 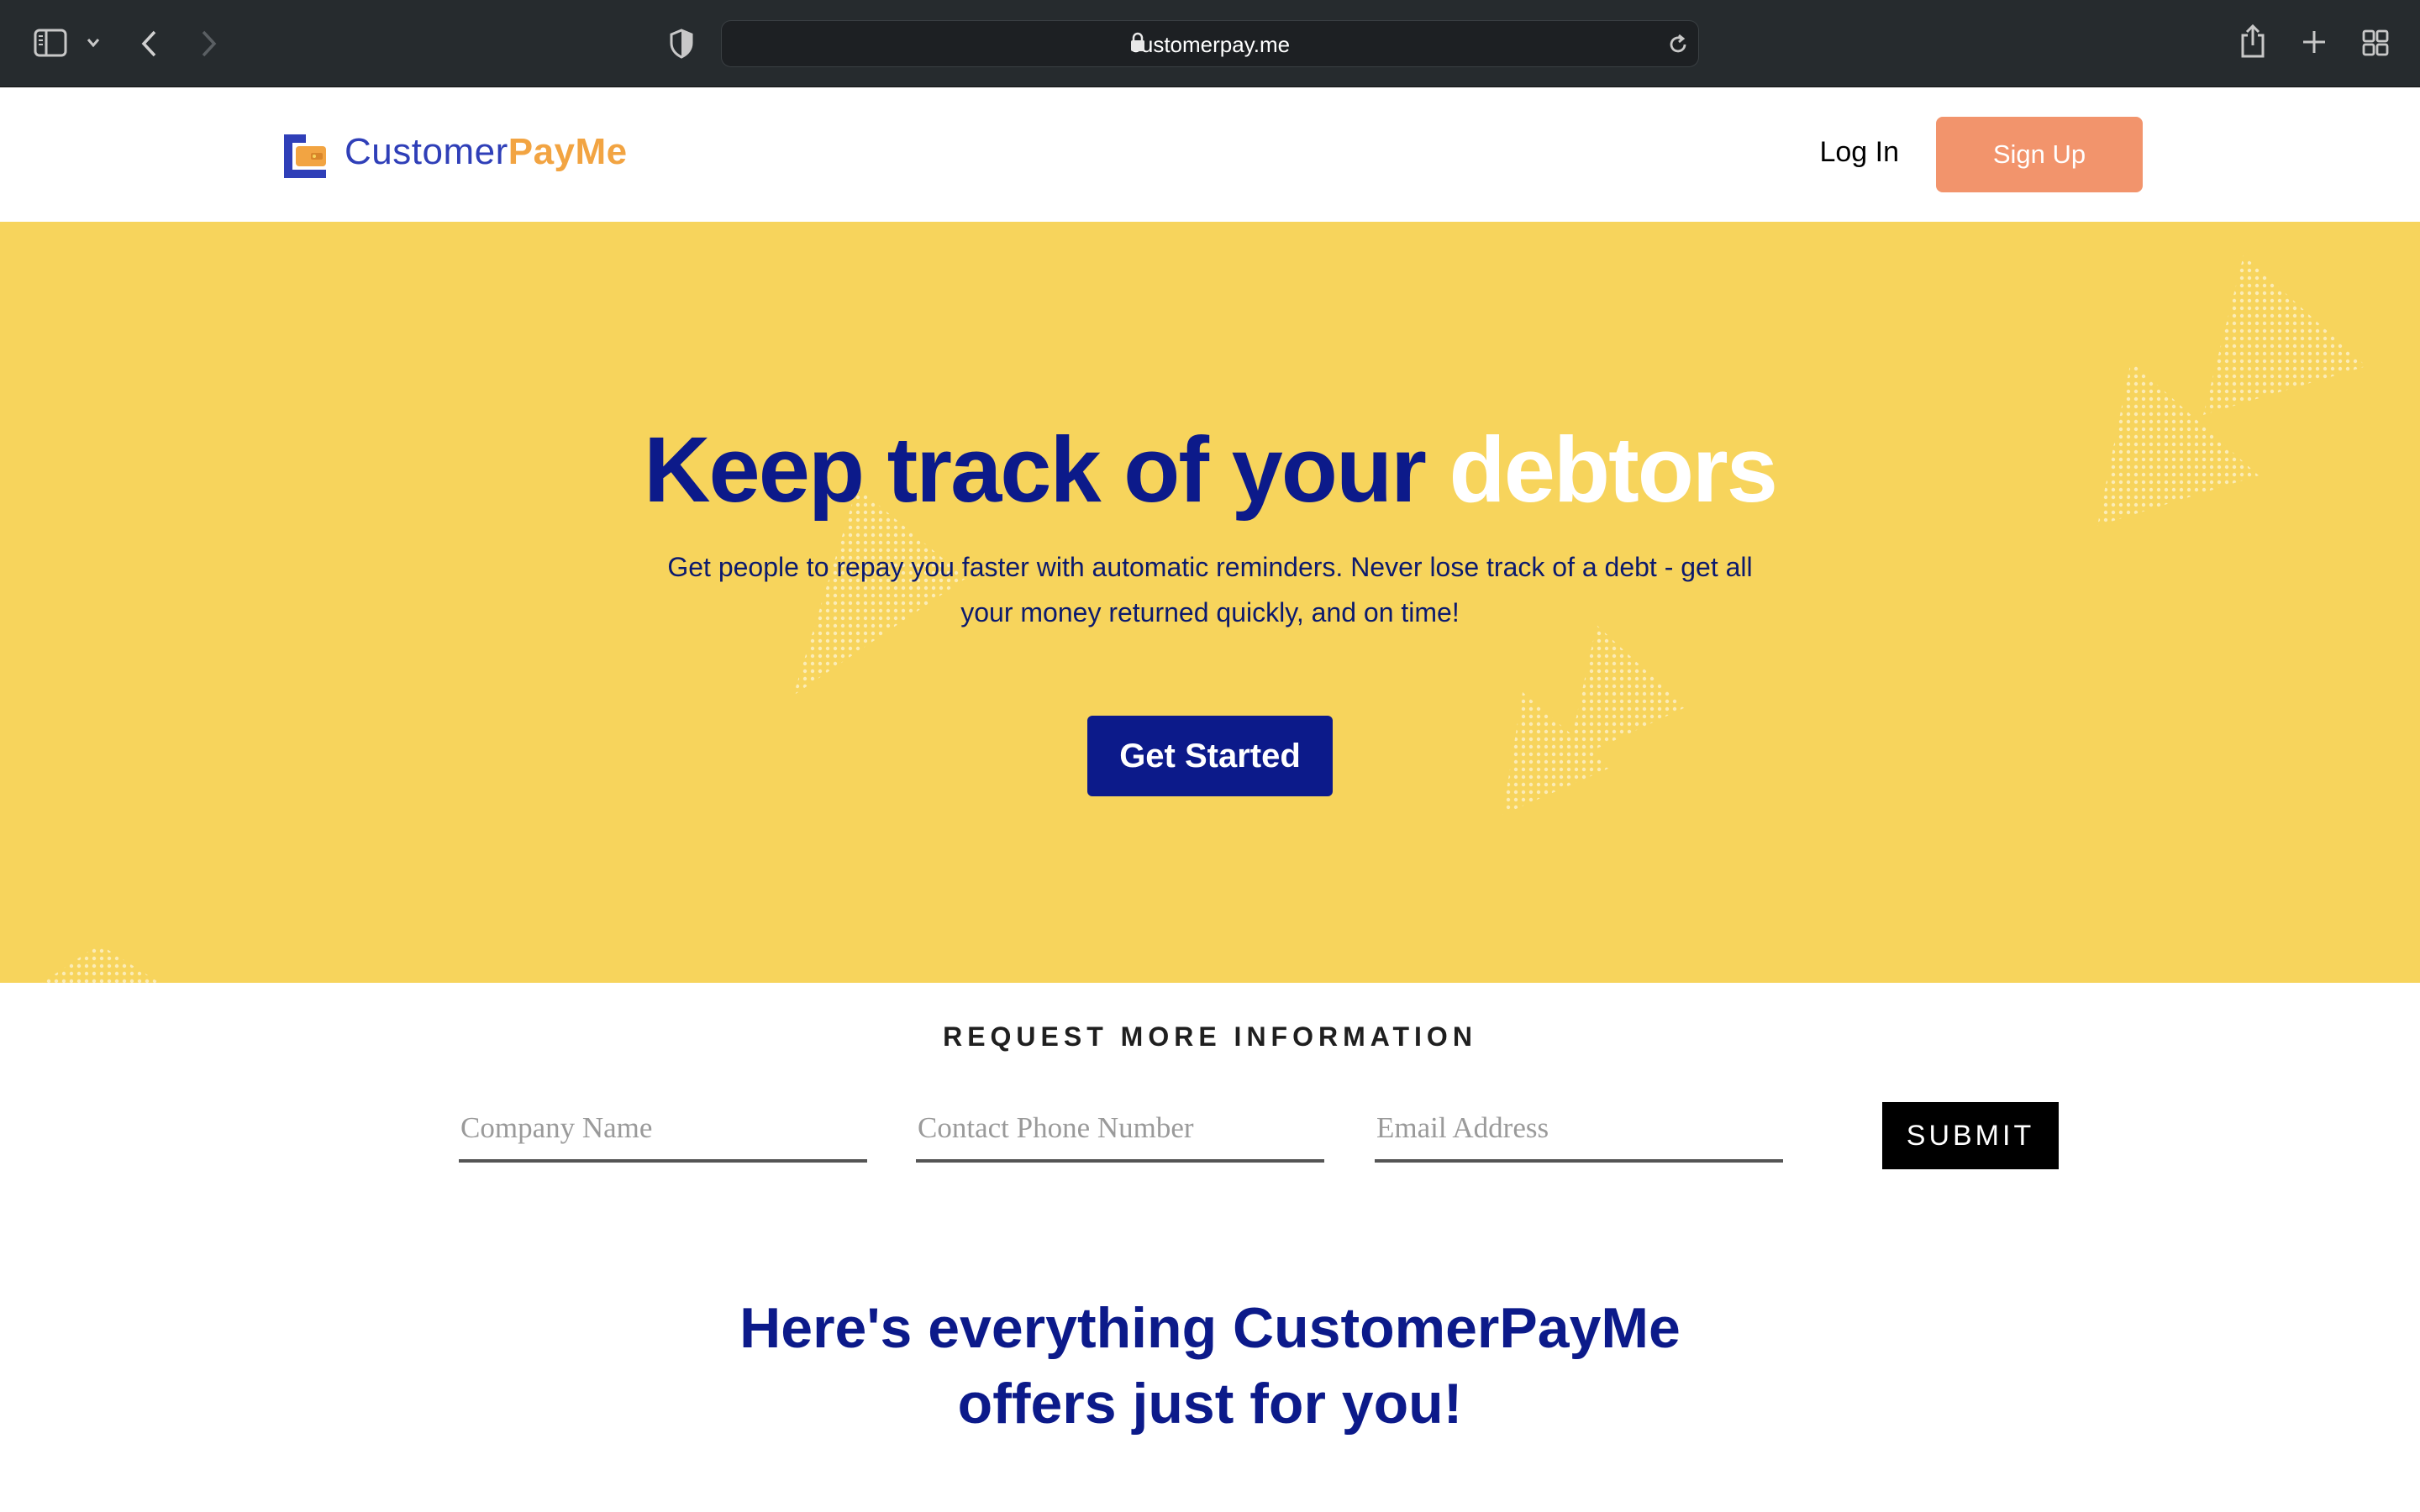 I want to click on url-text: customerpay.me, so click(x=1210, y=44).